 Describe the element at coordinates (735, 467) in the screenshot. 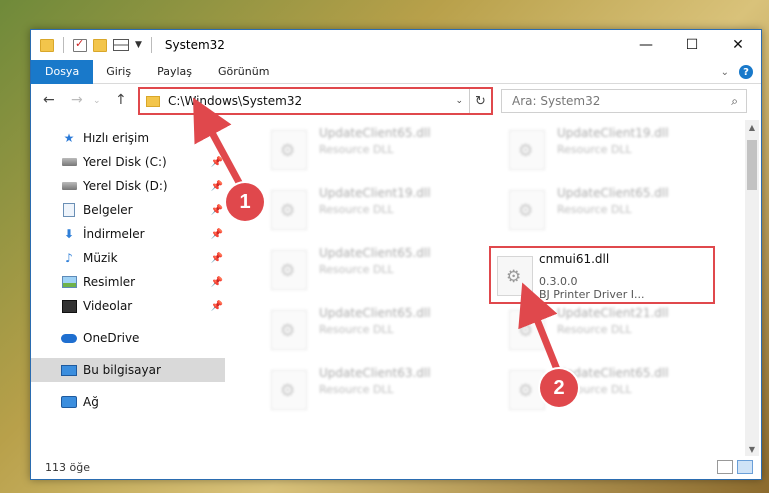

I see `view-switcher` at that location.